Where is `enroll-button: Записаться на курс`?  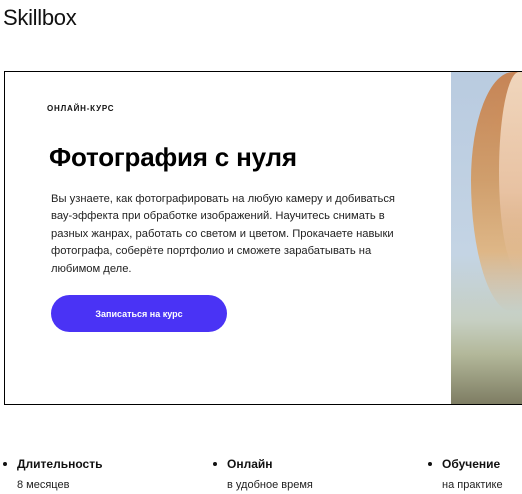 enroll-button: Записаться на курс is located at coordinates (139, 313).